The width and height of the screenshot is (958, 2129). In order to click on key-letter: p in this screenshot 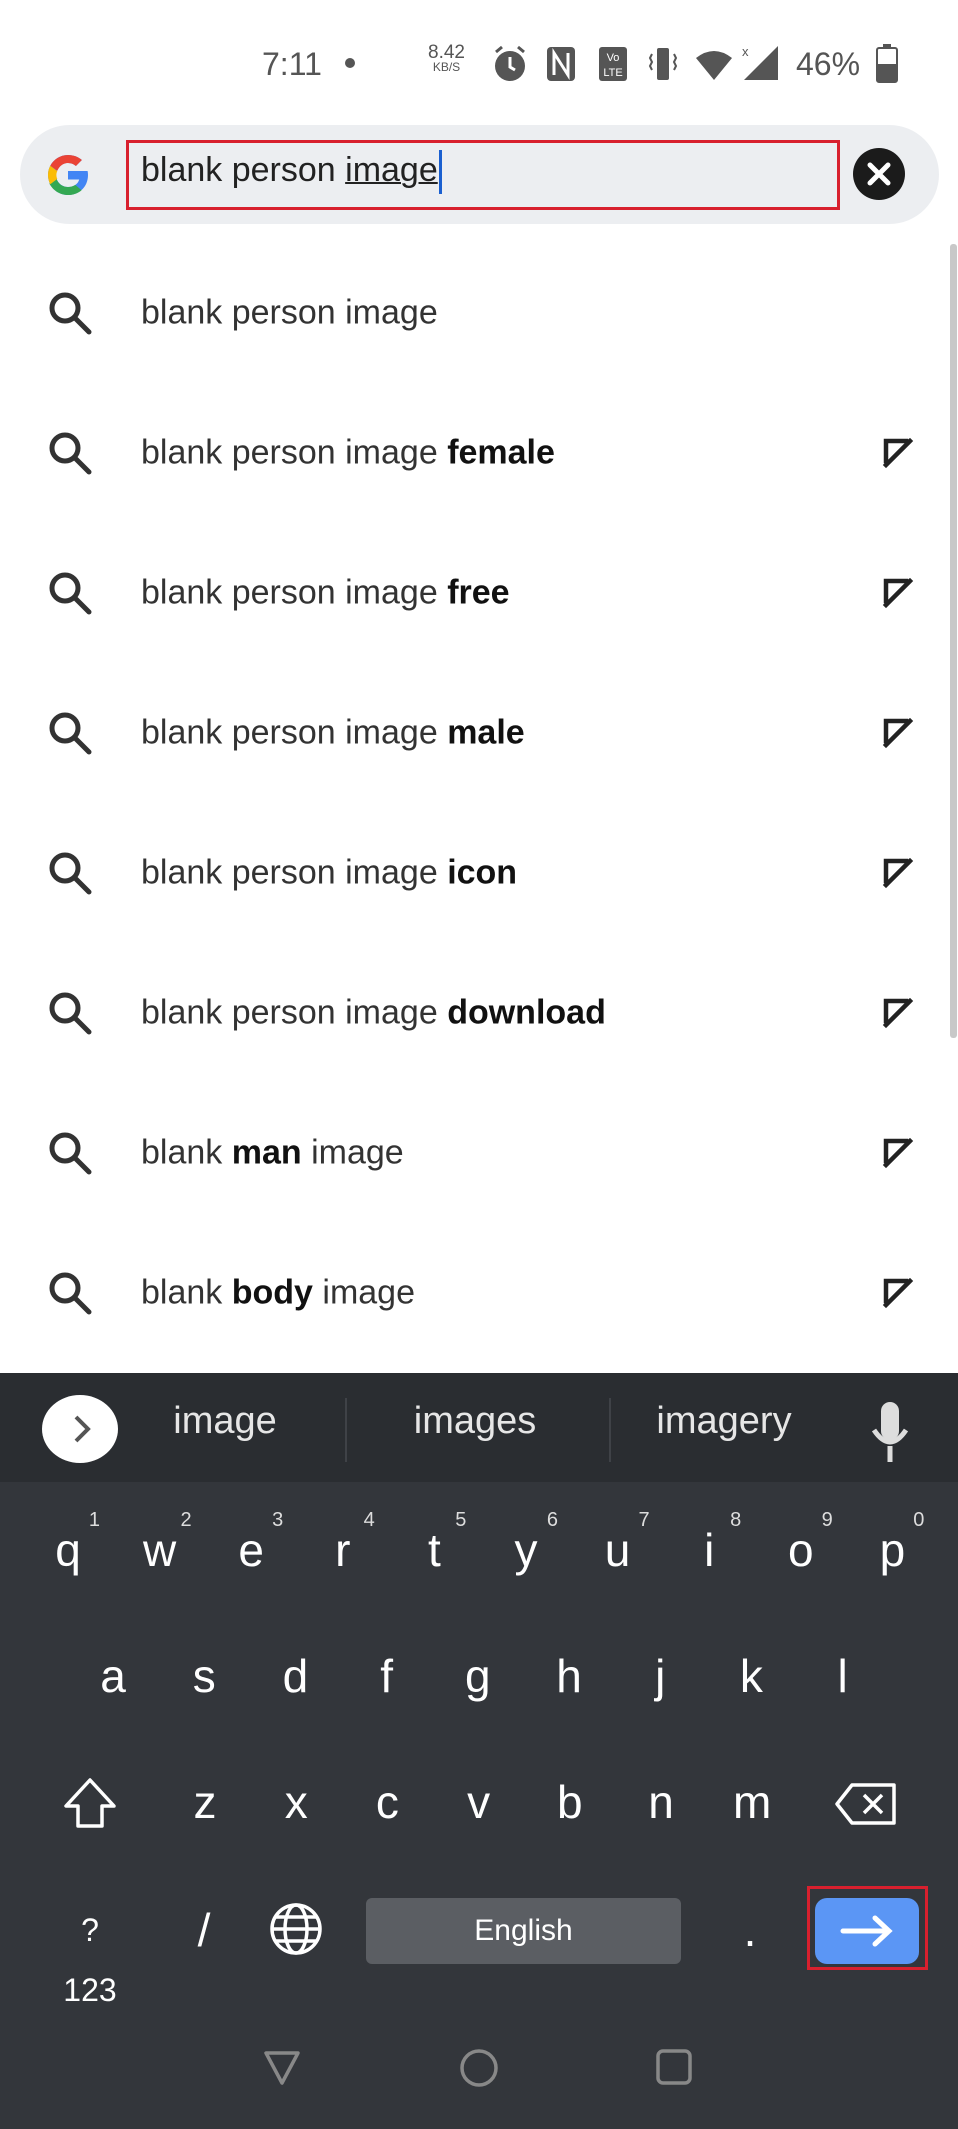, I will do `click(892, 1550)`.